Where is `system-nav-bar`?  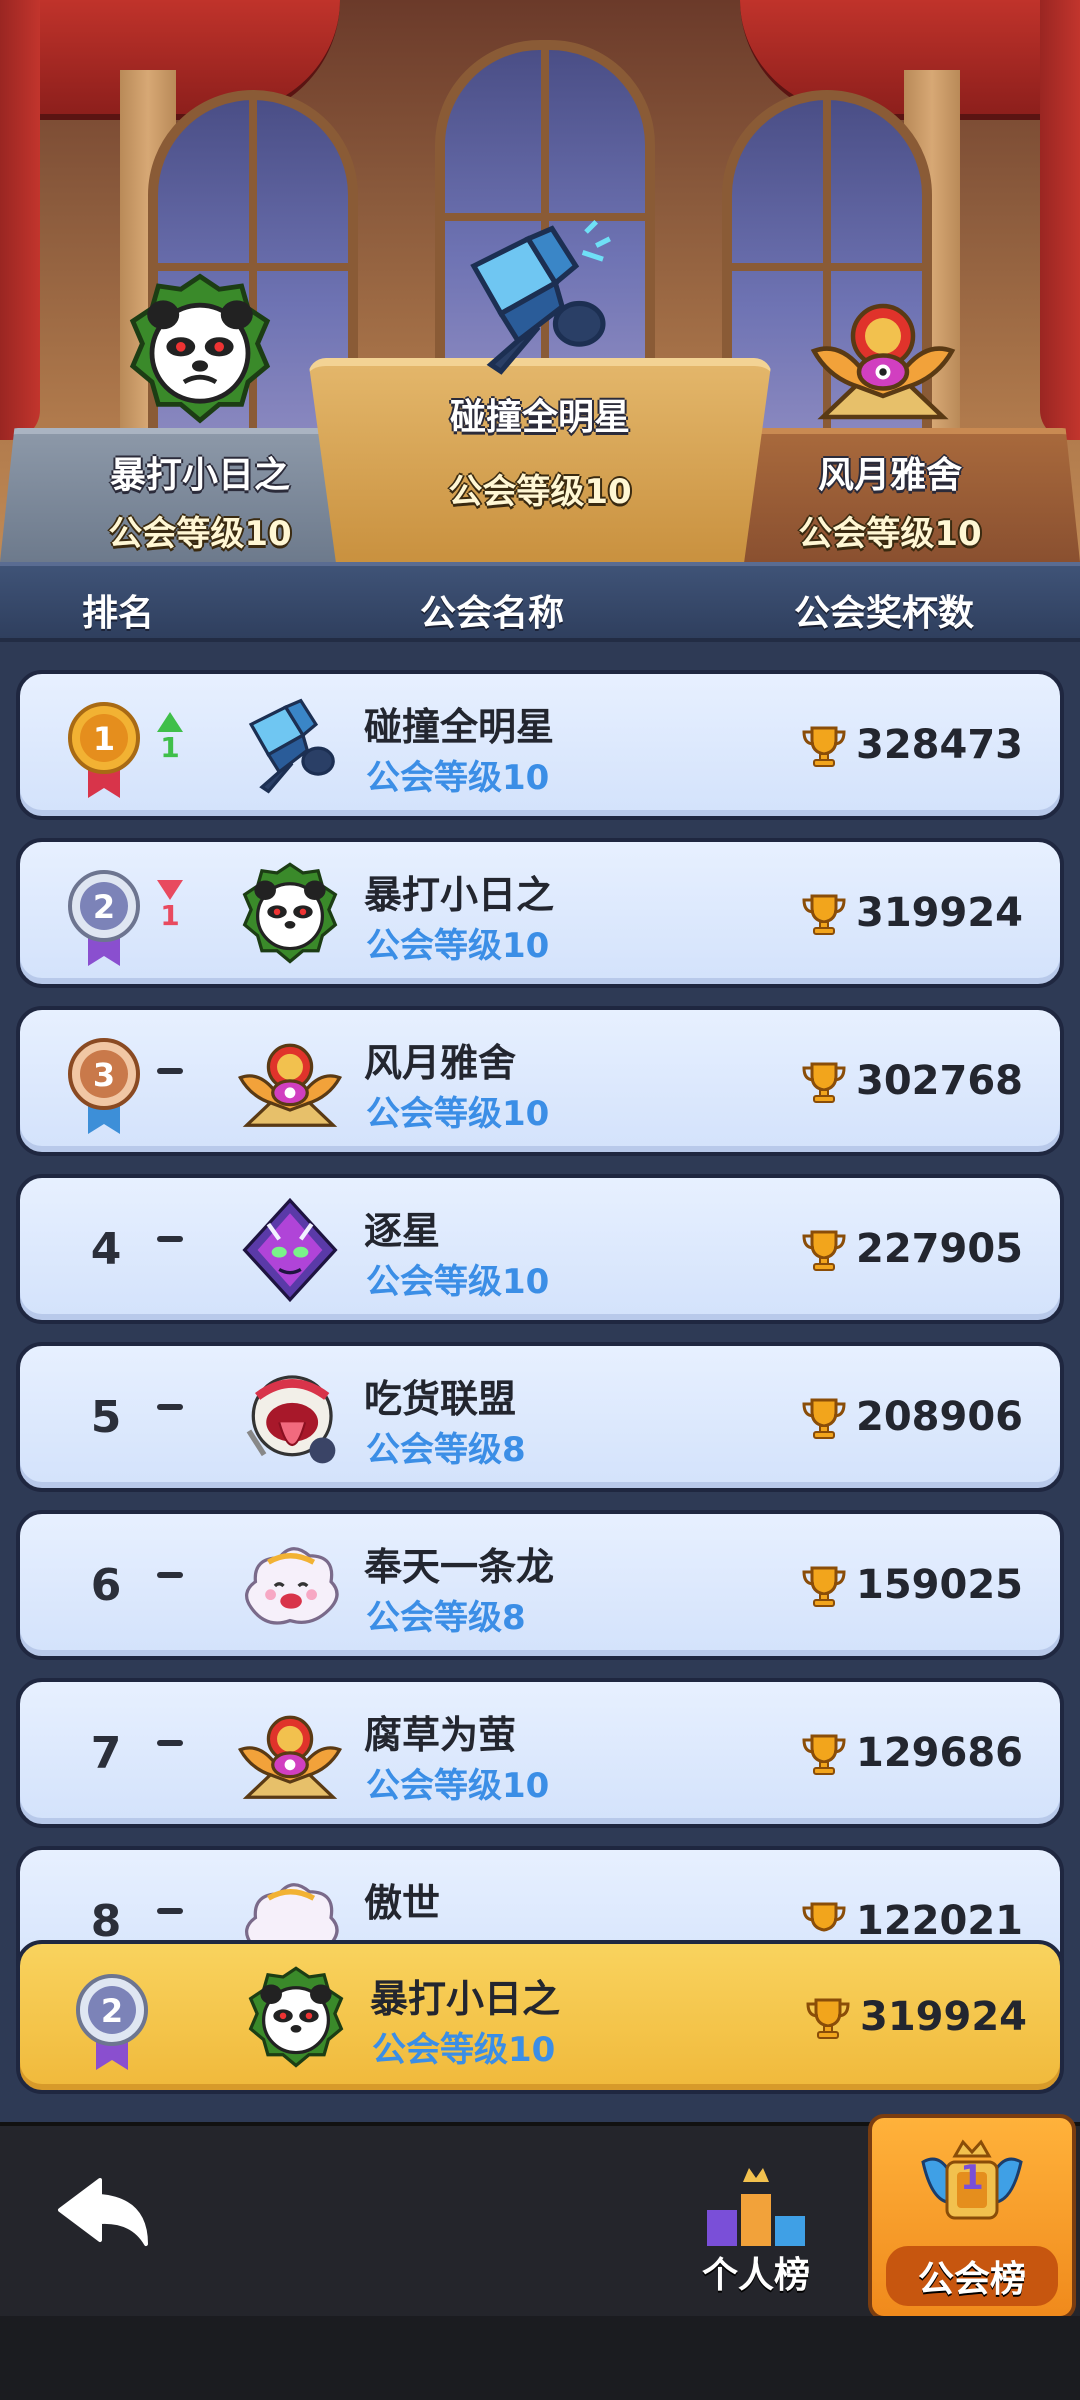 system-nav-bar is located at coordinates (540, 2358).